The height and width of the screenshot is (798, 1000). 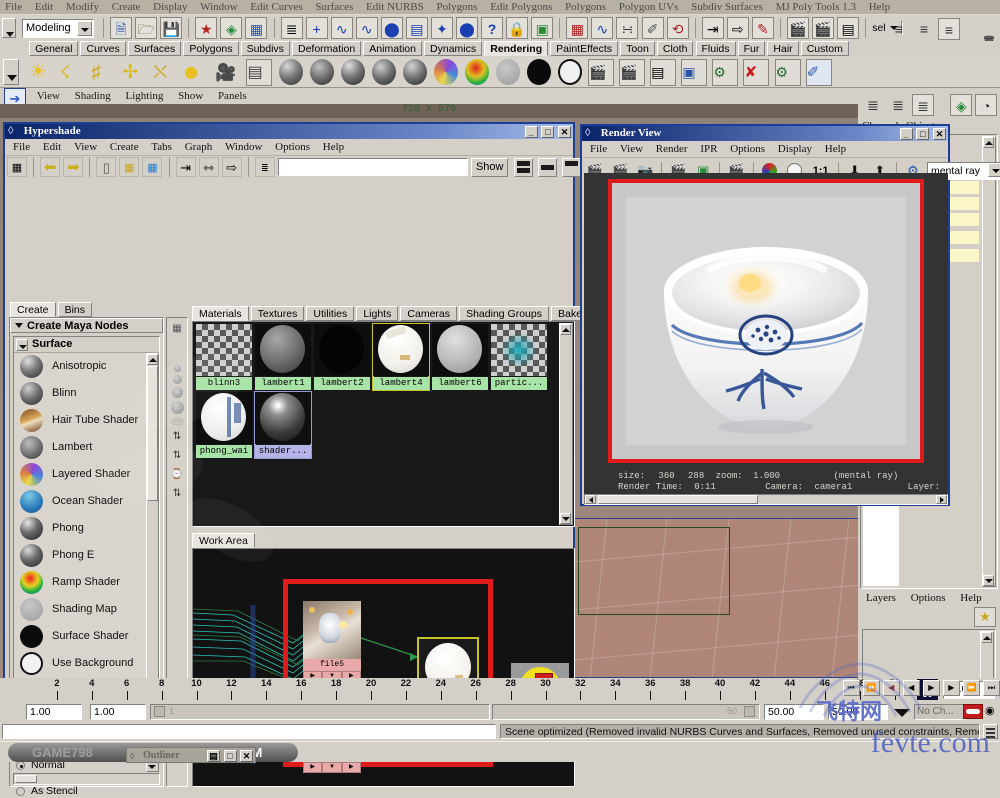 What do you see at coordinates (54, 712) in the screenshot?
I see `range-start-field: 1.00` at bounding box center [54, 712].